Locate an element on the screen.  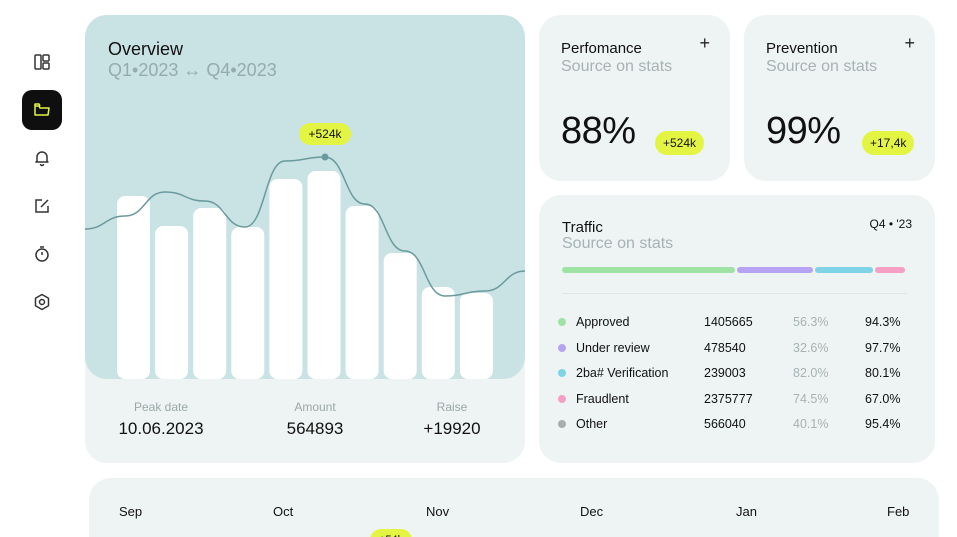
chart-peak-point is located at coordinates (325, 157).